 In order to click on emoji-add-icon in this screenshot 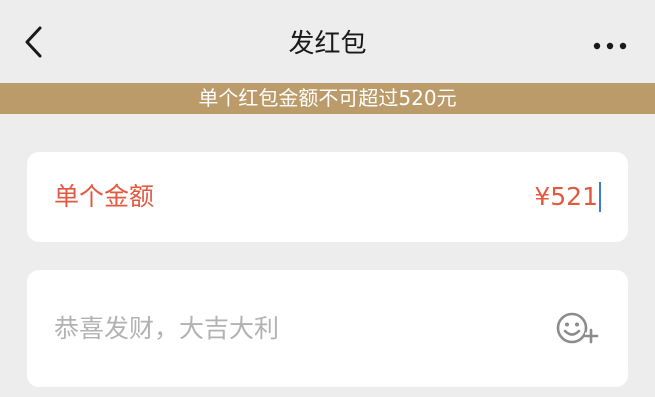, I will do `click(578, 333)`.